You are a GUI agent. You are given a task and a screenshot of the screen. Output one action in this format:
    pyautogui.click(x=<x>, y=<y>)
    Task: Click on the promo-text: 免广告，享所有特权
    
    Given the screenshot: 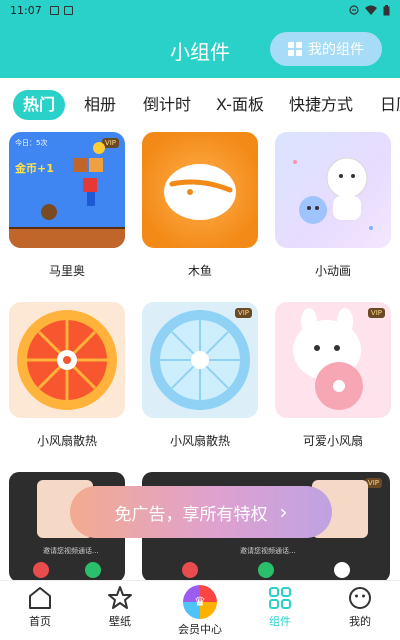 What is the action you would take?
    pyautogui.click(x=191, y=514)
    